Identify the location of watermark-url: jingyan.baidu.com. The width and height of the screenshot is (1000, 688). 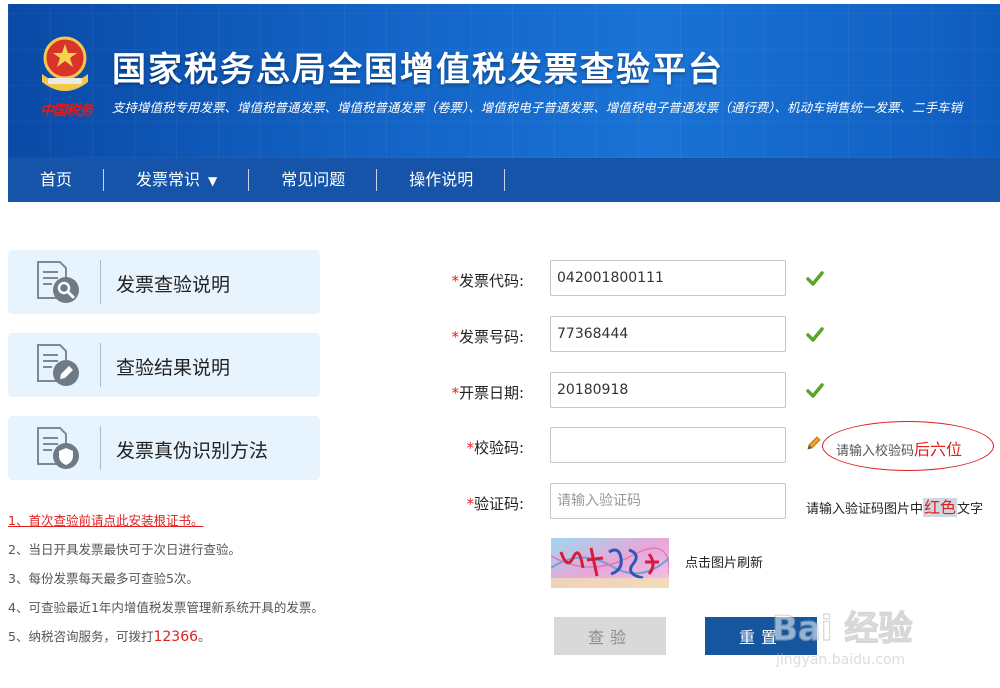
(840, 660).